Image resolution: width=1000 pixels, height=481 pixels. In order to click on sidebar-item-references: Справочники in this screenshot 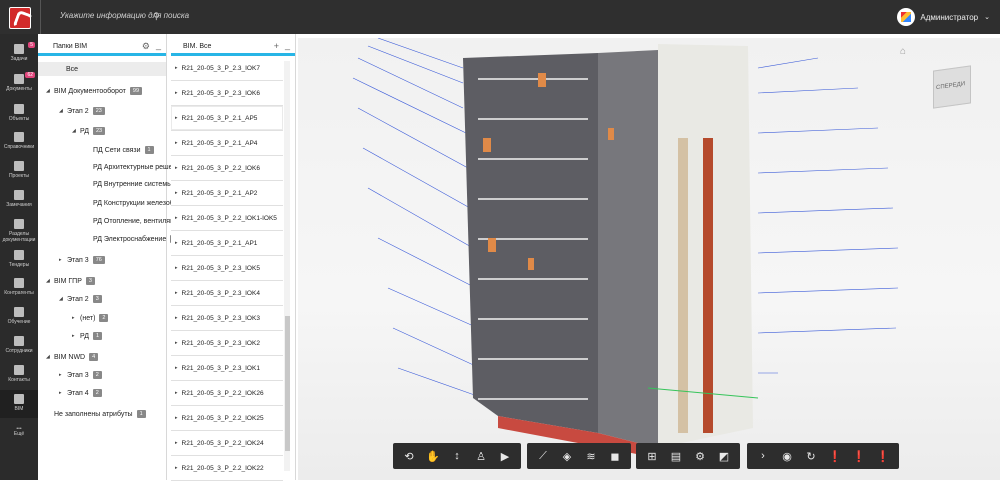, I will do `click(19, 141)`.